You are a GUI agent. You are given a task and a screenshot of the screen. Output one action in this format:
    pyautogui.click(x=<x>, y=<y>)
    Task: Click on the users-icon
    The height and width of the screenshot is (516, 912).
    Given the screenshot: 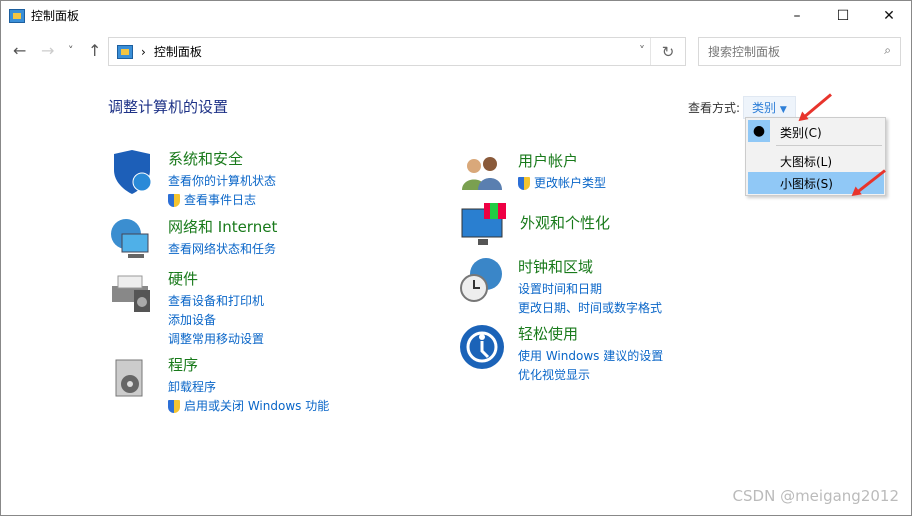 What is the action you would take?
    pyautogui.click(x=482, y=174)
    